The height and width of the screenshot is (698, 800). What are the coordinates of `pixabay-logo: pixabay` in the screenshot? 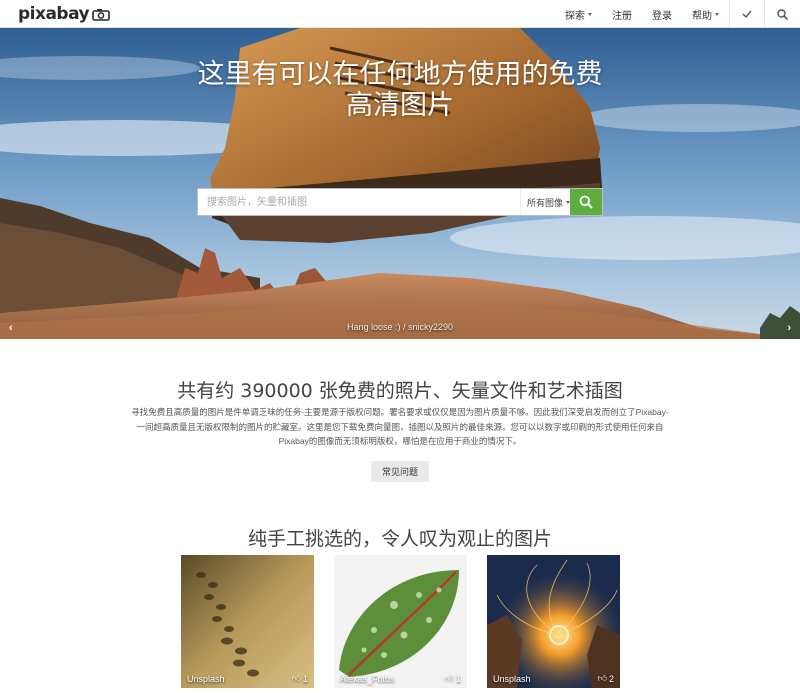 It's located at (64, 14).